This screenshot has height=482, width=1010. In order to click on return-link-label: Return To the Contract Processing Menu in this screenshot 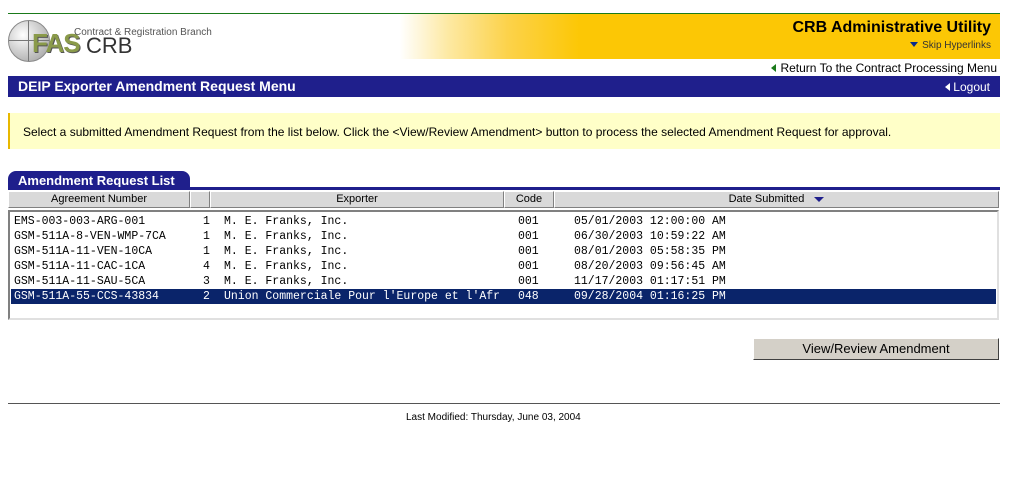, I will do `click(888, 68)`.